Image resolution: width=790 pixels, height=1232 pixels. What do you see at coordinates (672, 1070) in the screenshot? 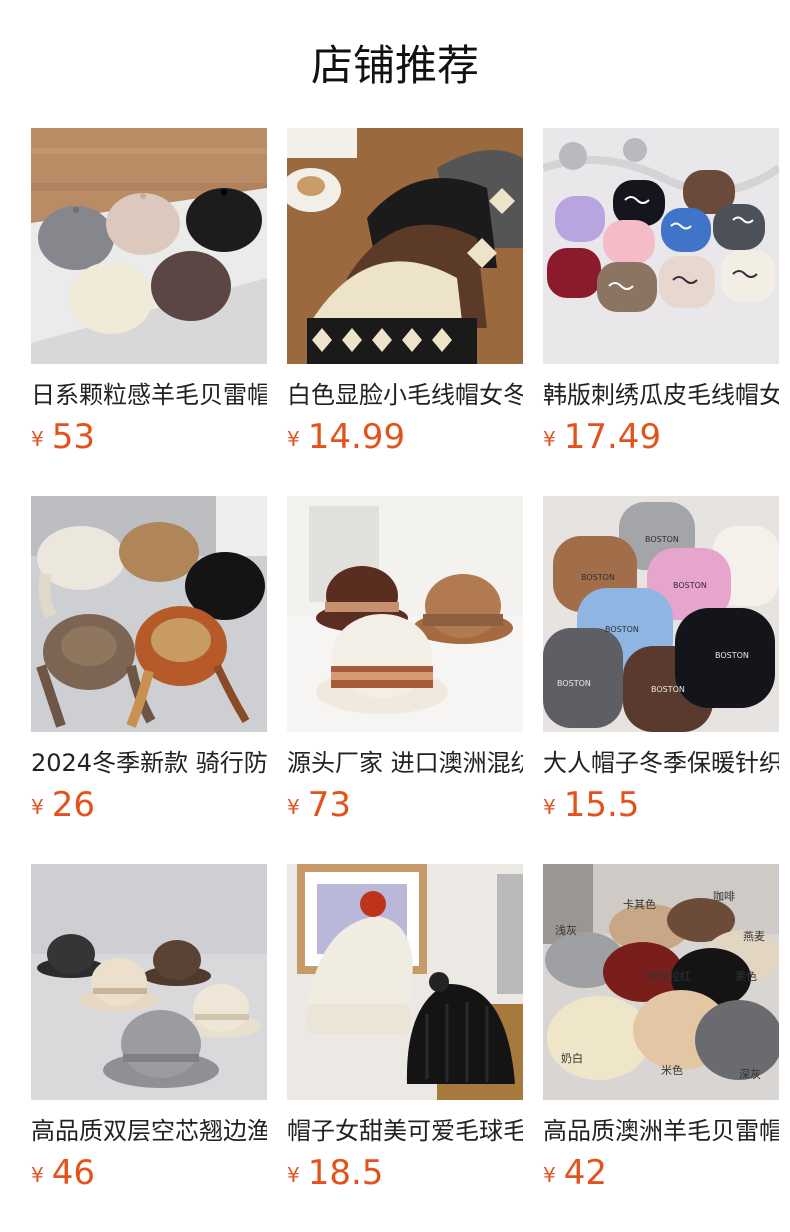
I see `image-color-label: 米色` at bounding box center [672, 1070].